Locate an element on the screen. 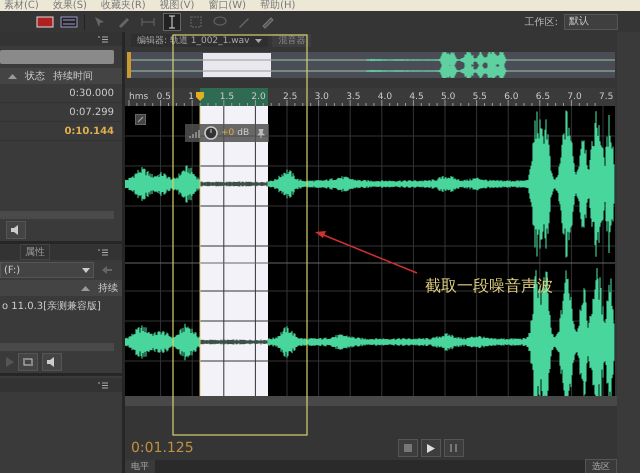  ruler-label: 6.5 is located at coordinates (543, 97).